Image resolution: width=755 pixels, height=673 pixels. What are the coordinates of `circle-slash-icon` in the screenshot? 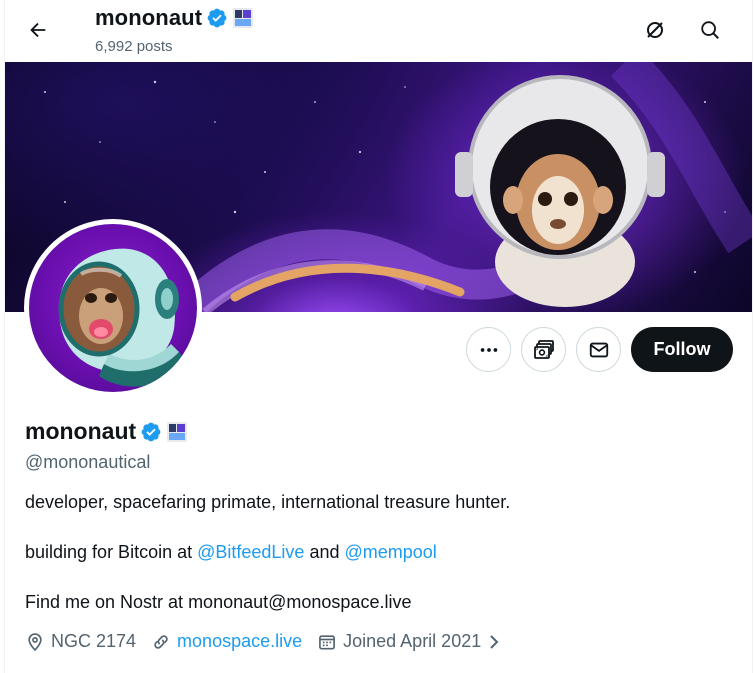 It's located at (655, 30).